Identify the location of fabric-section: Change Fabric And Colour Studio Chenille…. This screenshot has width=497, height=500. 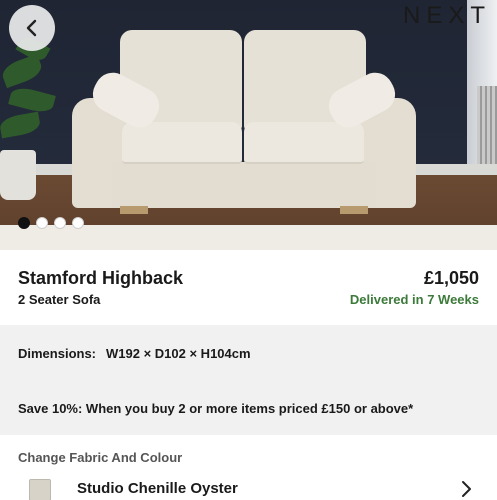
(248, 467).